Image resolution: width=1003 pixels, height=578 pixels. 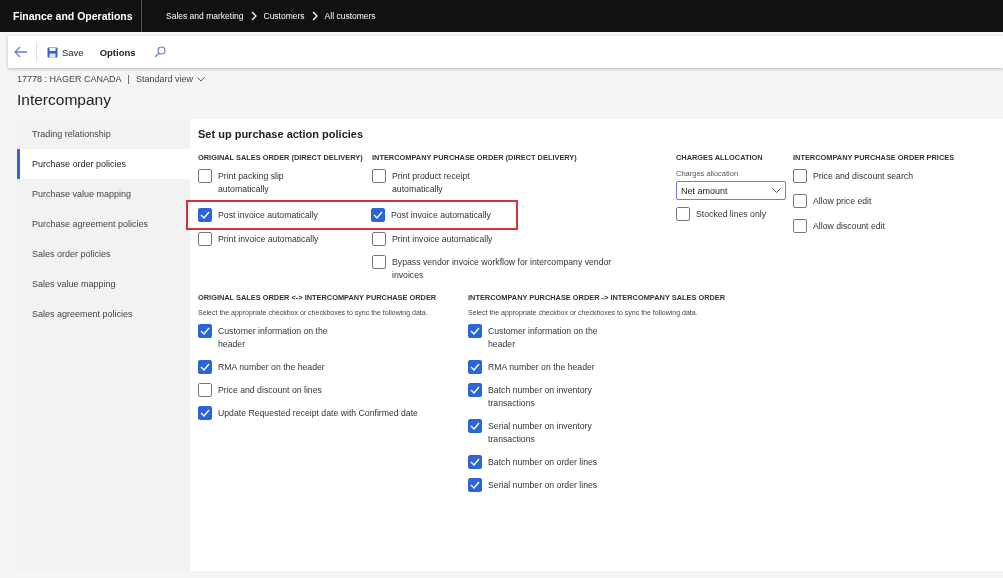 I want to click on checkbox-label: Batch number on order lines, so click(x=543, y=462).